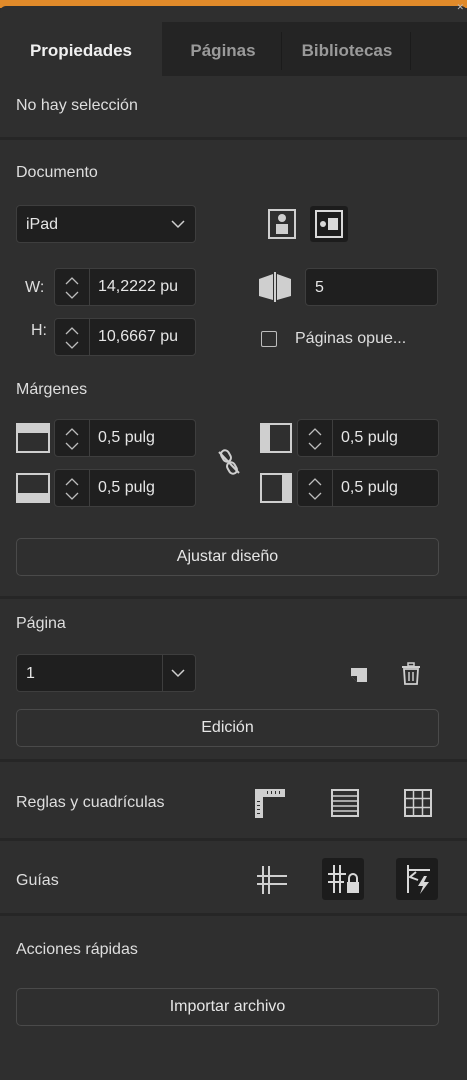 The width and height of the screenshot is (467, 1080). I want to click on margin-inside-value: 0,5 pulg, so click(369, 437).